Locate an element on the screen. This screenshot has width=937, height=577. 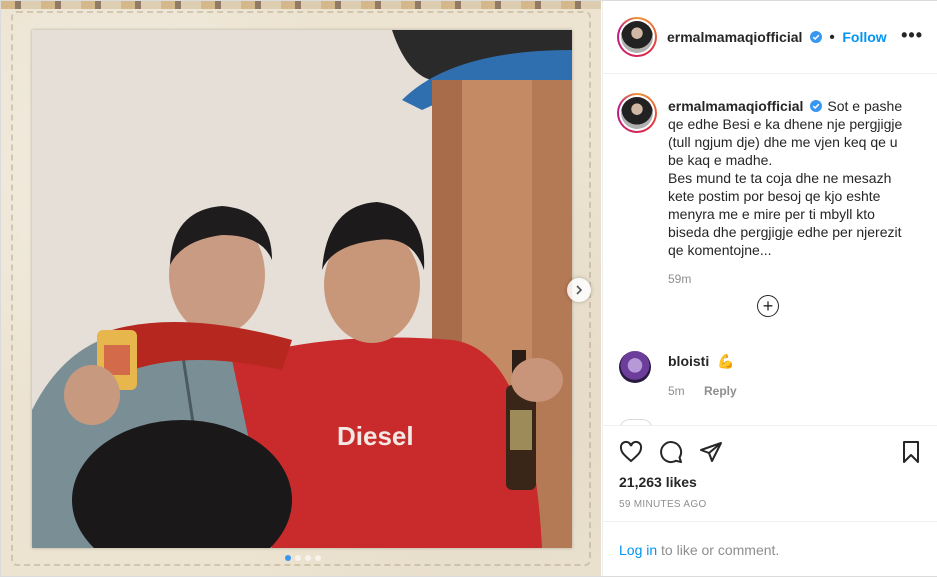
caption-author-username: ermalmamaqiofficial is located at coordinates (735, 106).